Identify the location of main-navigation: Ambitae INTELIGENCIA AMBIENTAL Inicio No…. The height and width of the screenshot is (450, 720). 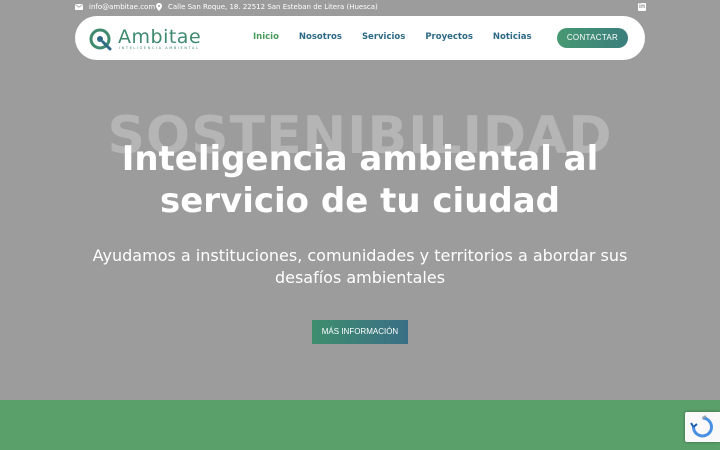
(360, 38).